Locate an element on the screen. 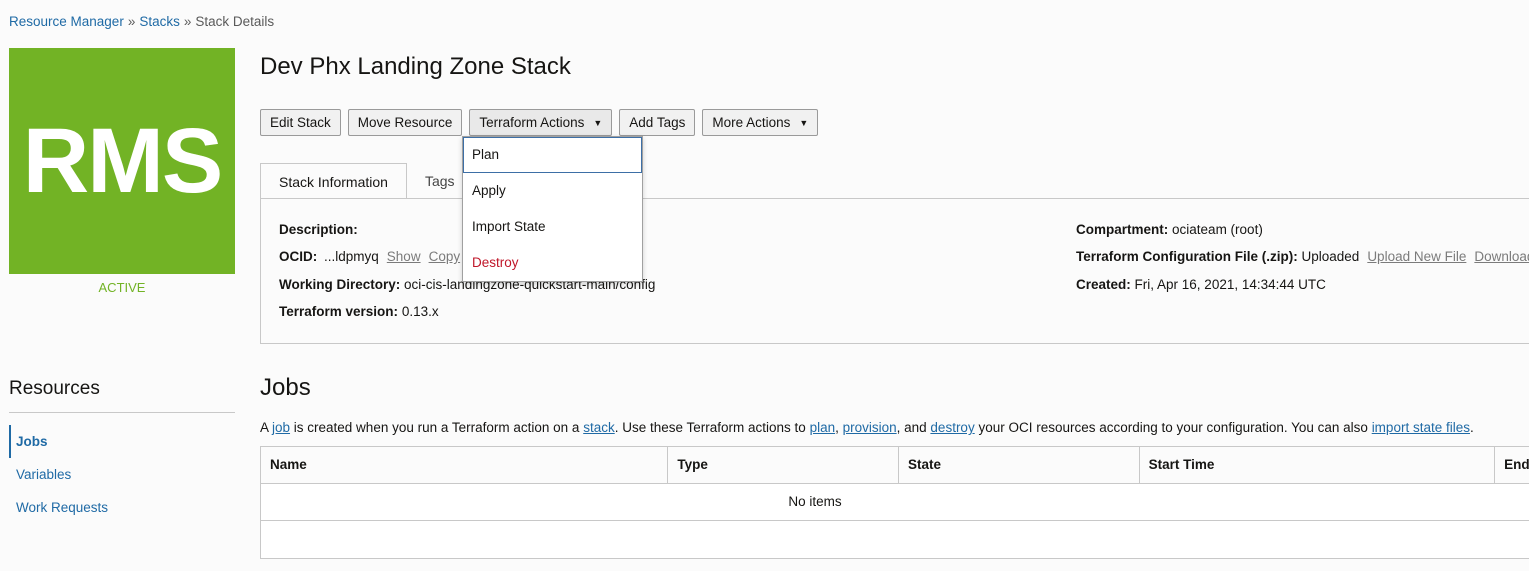  edit-stack-label: Edit Stack is located at coordinates (300, 122).